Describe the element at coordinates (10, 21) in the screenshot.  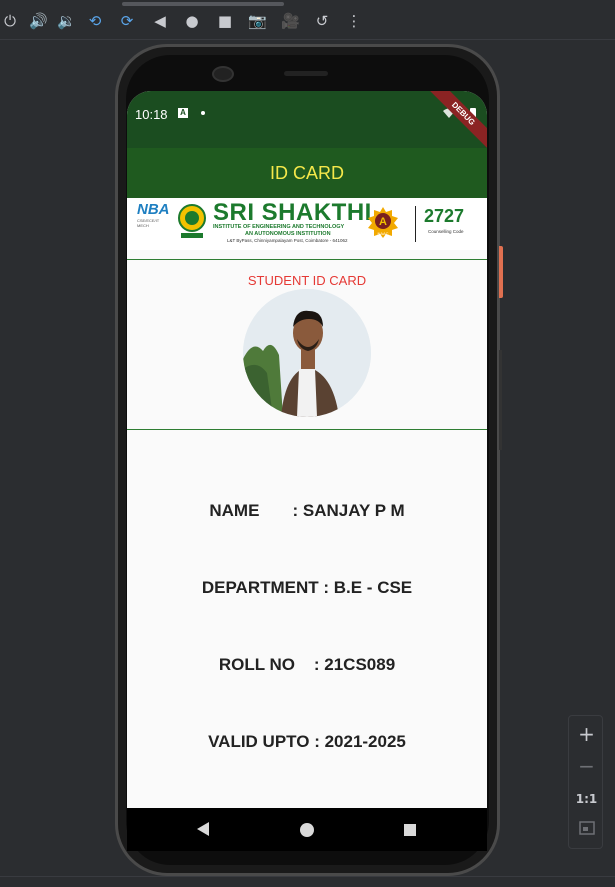
I see `power-icon: ⏻` at that location.